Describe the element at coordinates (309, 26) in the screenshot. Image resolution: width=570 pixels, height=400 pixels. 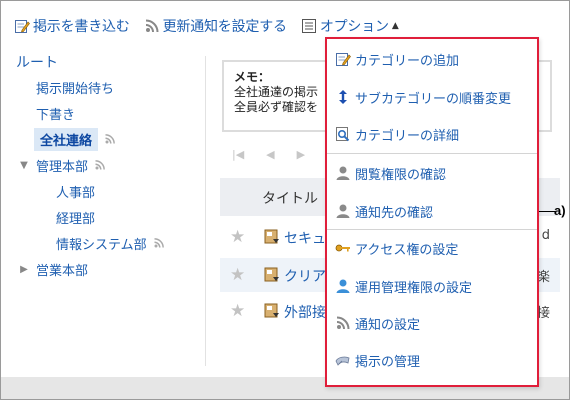
I see `list-icon` at that location.